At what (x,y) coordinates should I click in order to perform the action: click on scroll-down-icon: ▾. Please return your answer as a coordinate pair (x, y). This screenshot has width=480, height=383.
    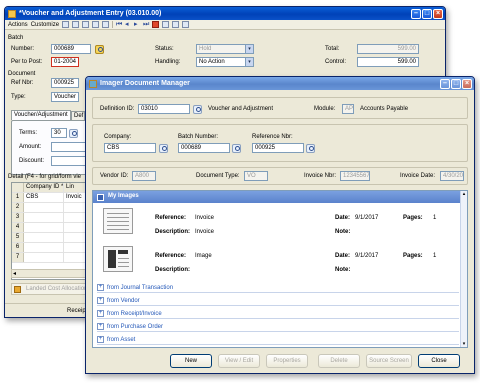
    Looking at the image, I should click on (464, 344).